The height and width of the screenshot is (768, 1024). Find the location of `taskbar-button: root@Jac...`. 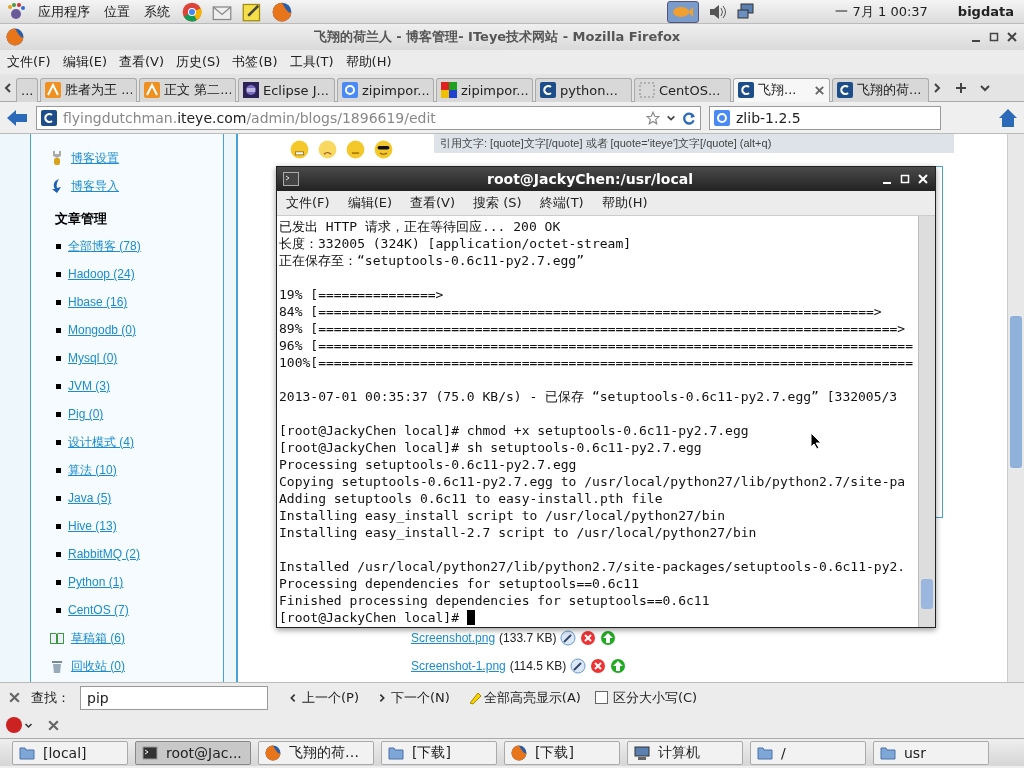

taskbar-button: root@Jac... is located at coordinates (193, 752).